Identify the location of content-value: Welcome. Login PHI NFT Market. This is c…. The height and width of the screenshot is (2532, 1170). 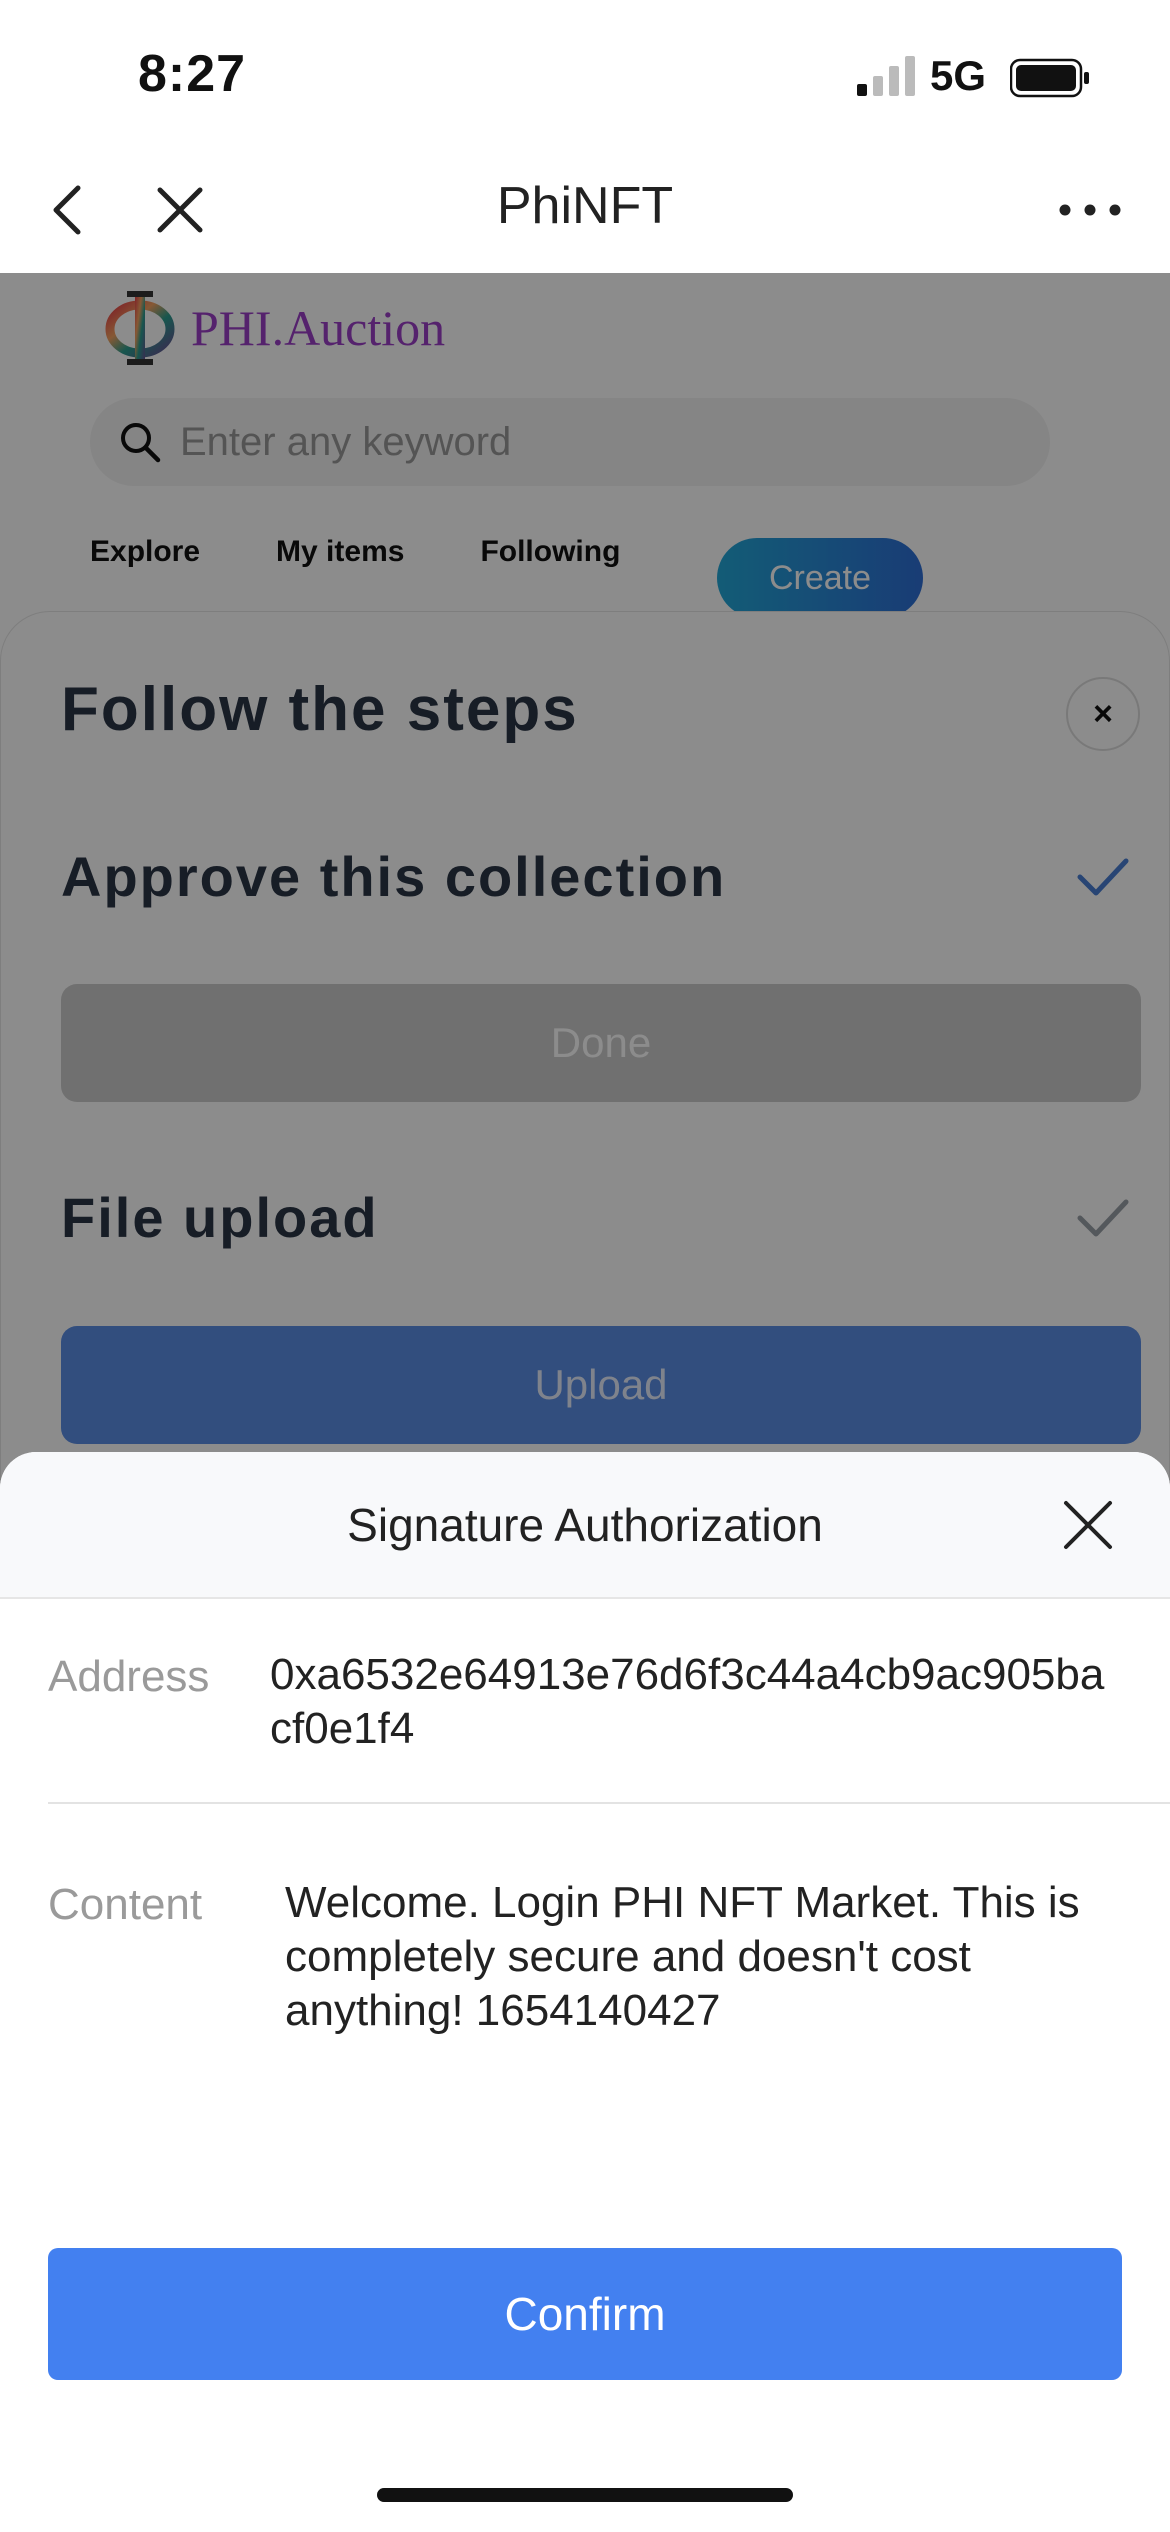
(682, 1956).